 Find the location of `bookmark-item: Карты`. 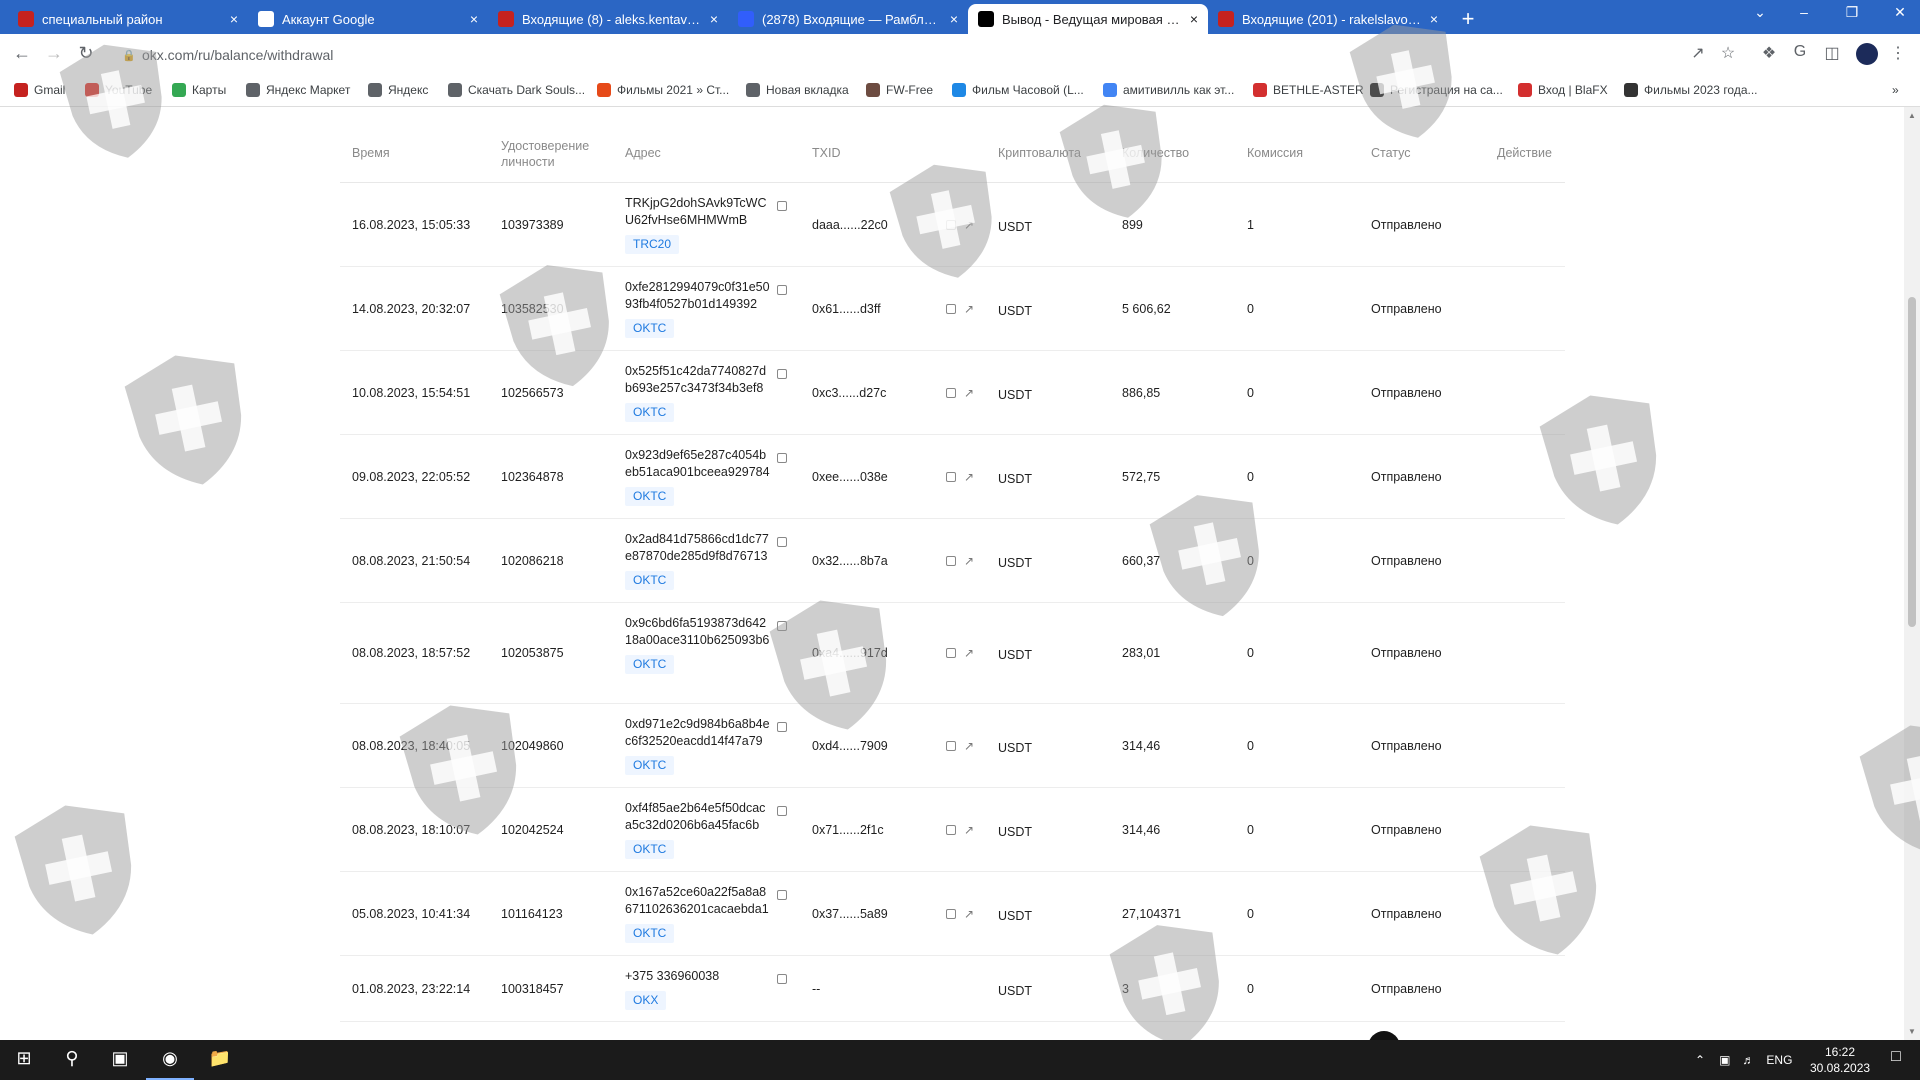

bookmark-item: Карты is located at coordinates (199, 90).